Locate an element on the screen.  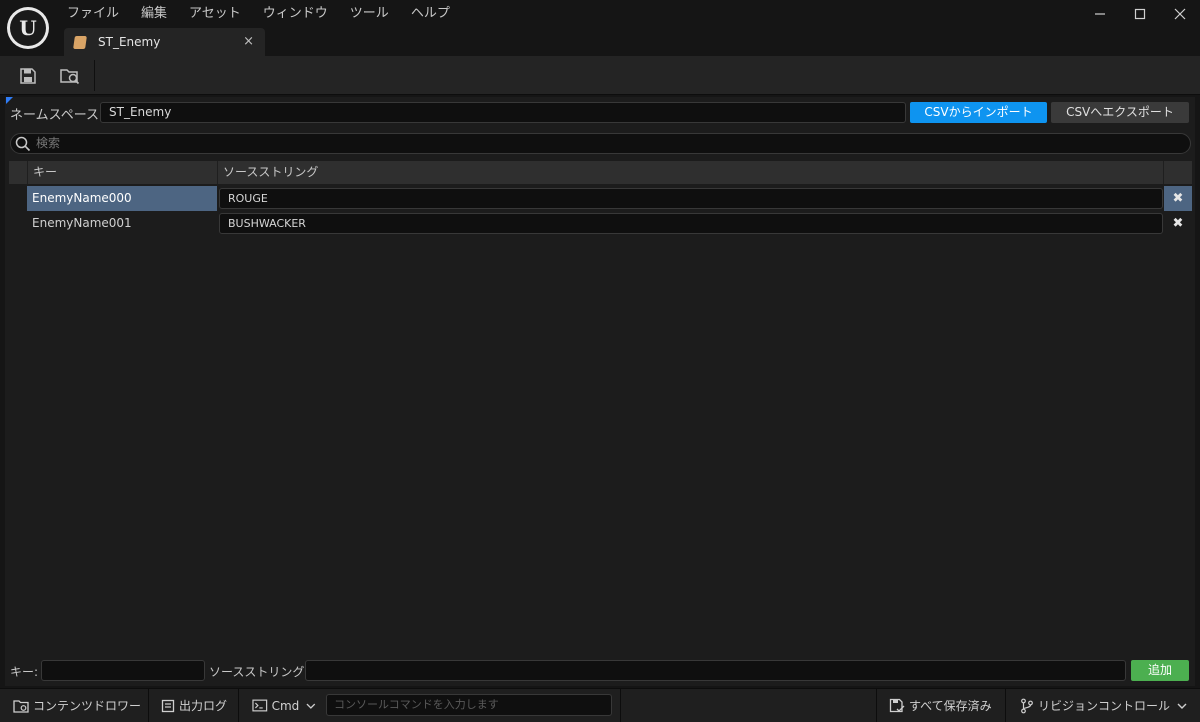
cmd-label: Cmd is located at coordinates (285, 705).